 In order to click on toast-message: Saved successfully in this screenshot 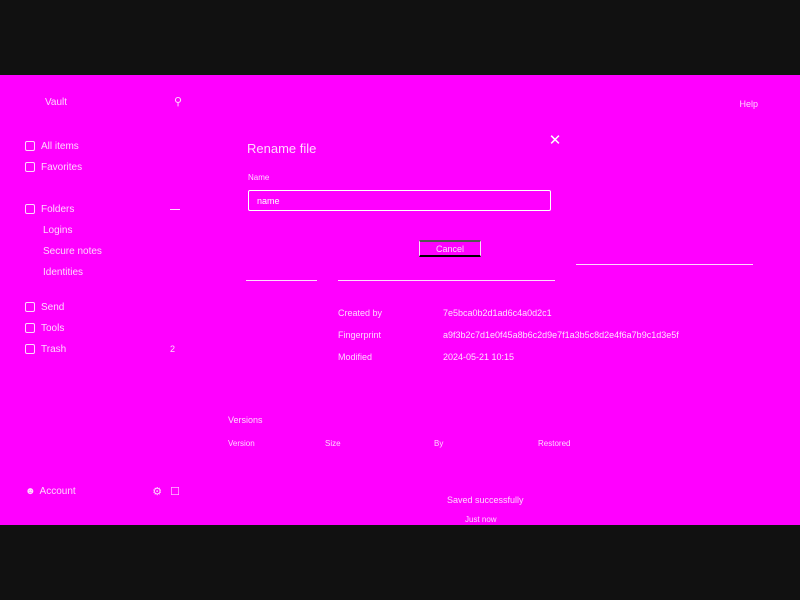, I will do `click(485, 500)`.